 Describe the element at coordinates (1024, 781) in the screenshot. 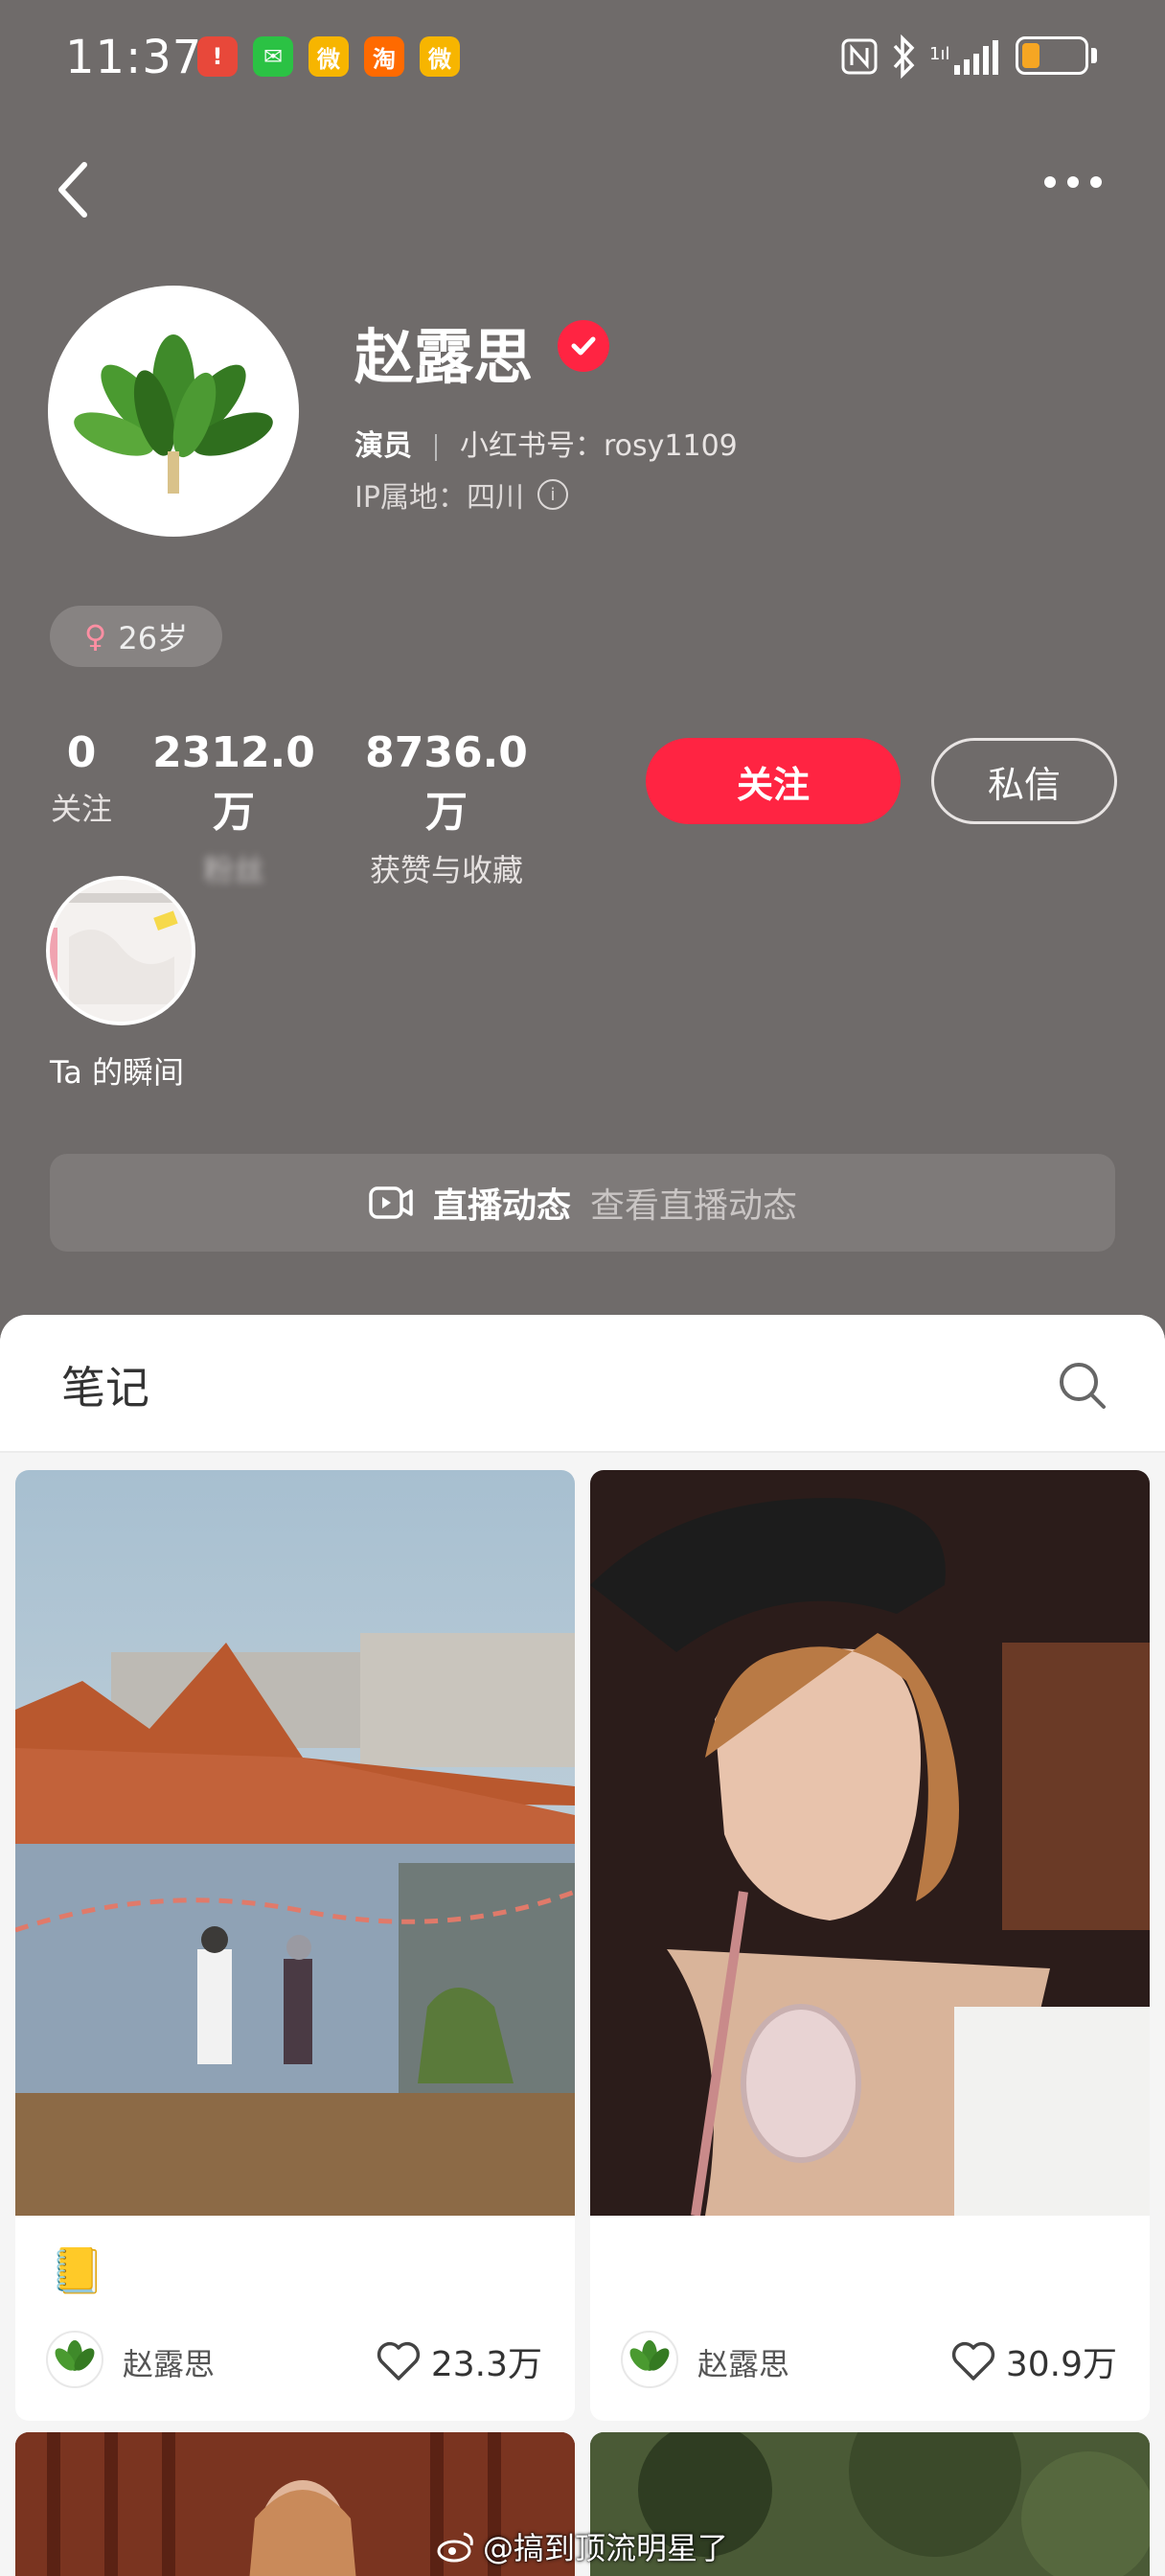

I see `message-button: 私信` at that location.